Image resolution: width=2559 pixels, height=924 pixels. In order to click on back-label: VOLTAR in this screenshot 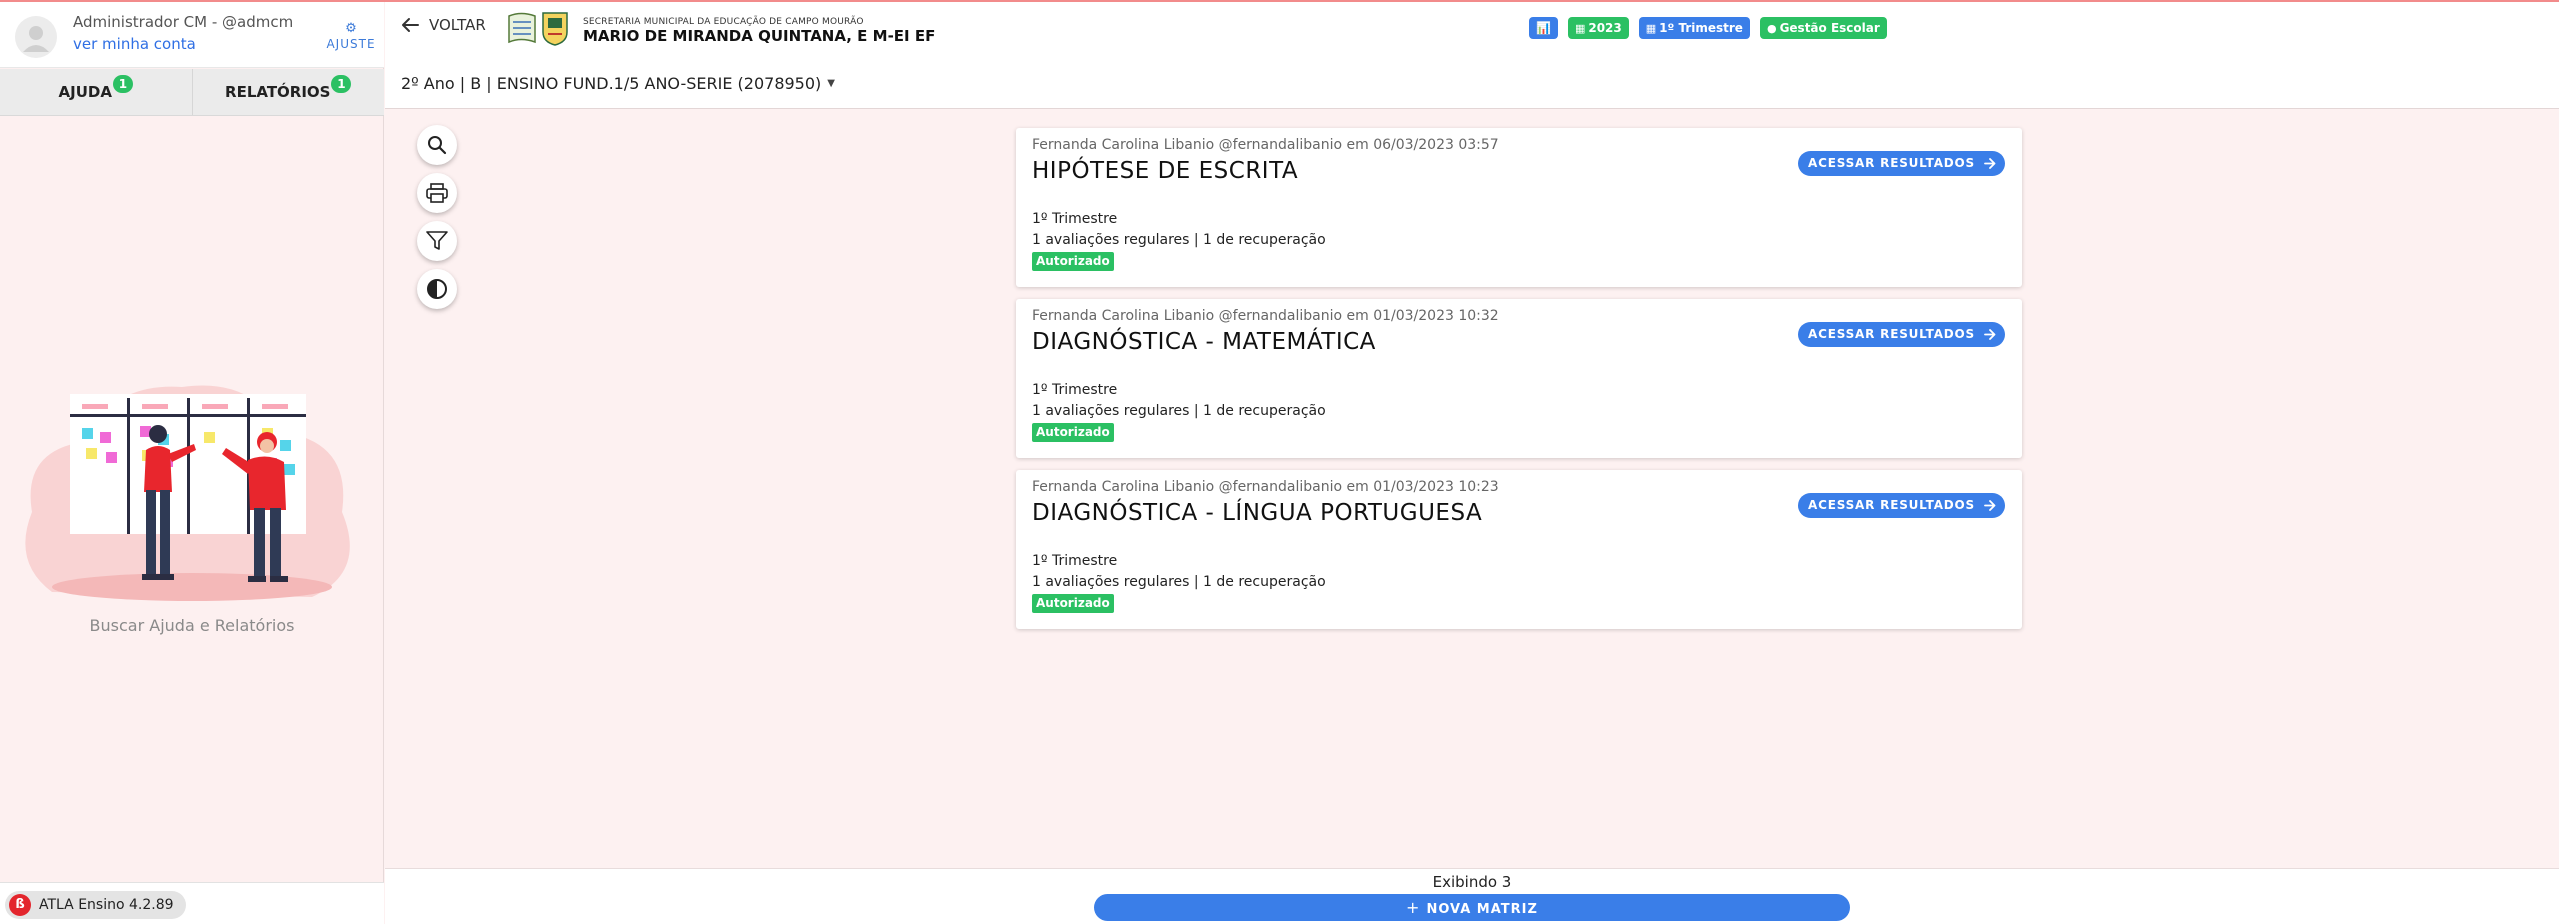, I will do `click(457, 25)`.